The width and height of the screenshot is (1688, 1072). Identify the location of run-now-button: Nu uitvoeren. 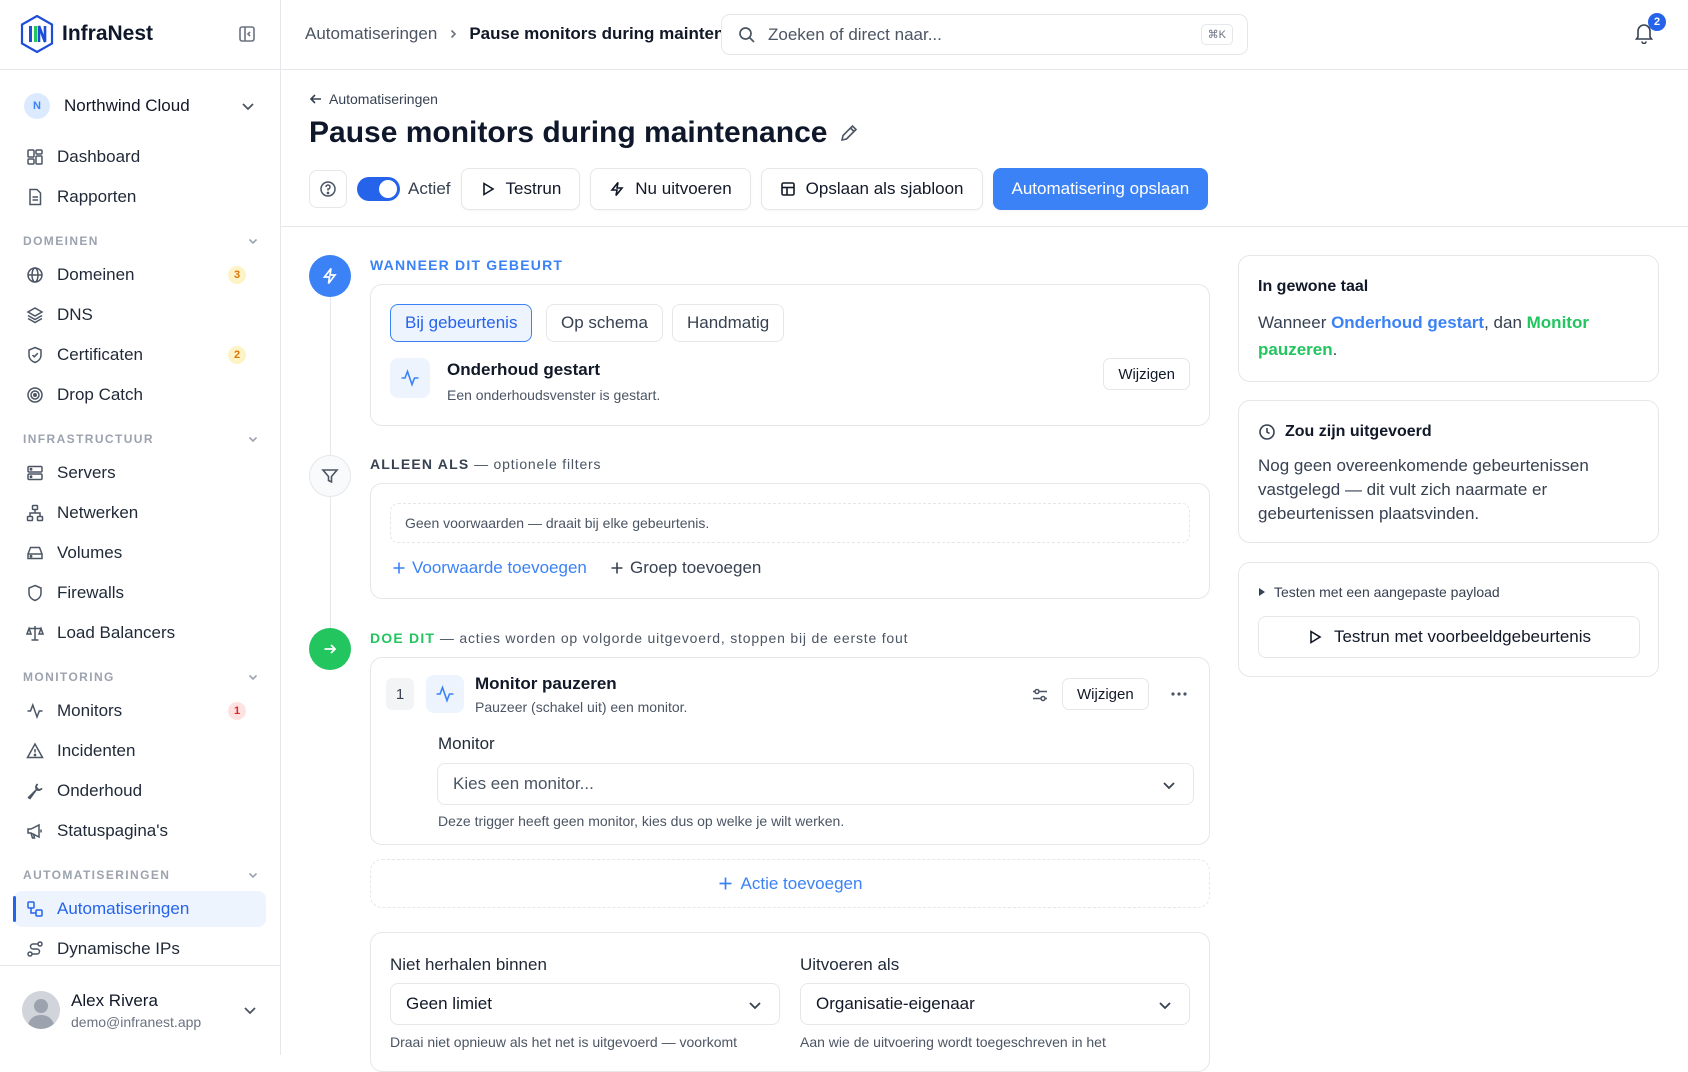
(670, 189).